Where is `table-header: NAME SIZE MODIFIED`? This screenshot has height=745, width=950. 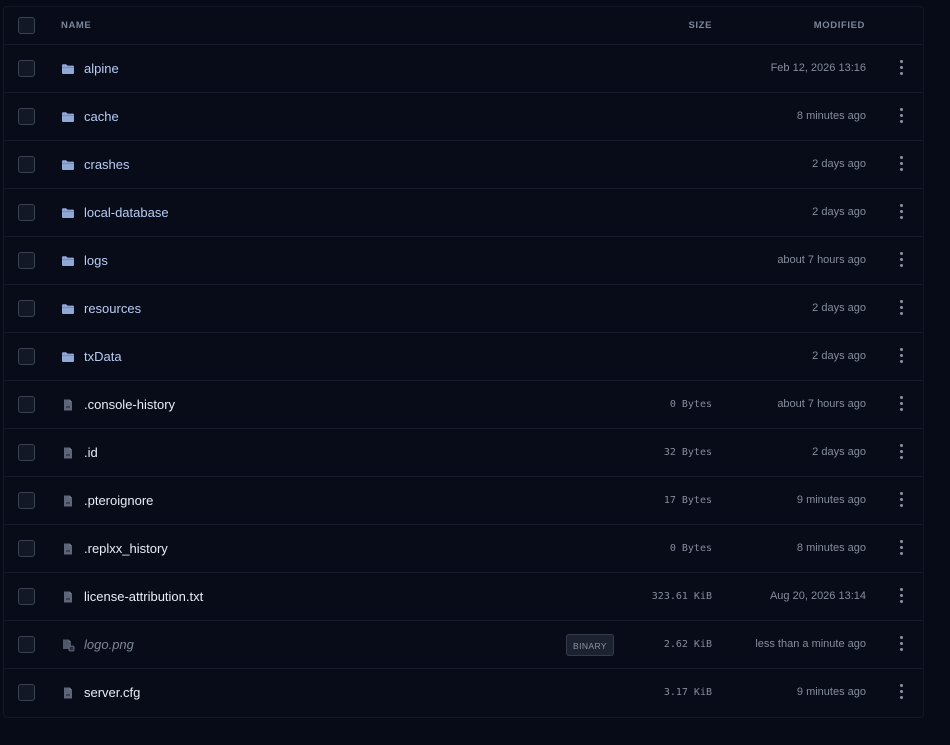 table-header: NAME SIZE MODIFIED is located at coordinates (463, 26).